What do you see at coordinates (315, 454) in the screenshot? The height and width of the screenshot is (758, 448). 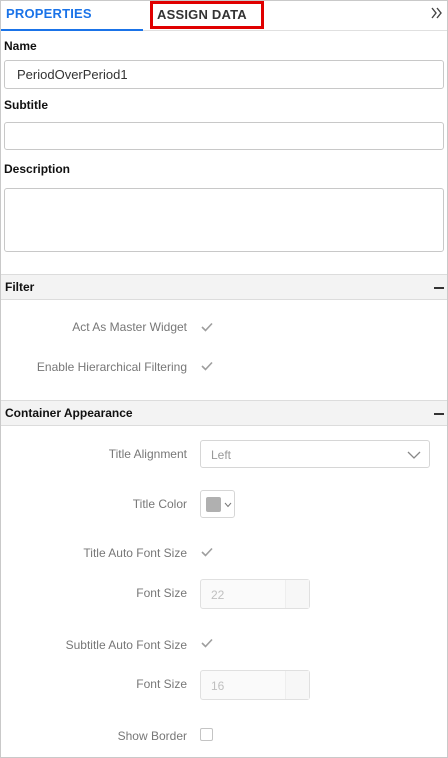 I see `title-alignment-dropdown: Left` at bounding box center [315, 454].